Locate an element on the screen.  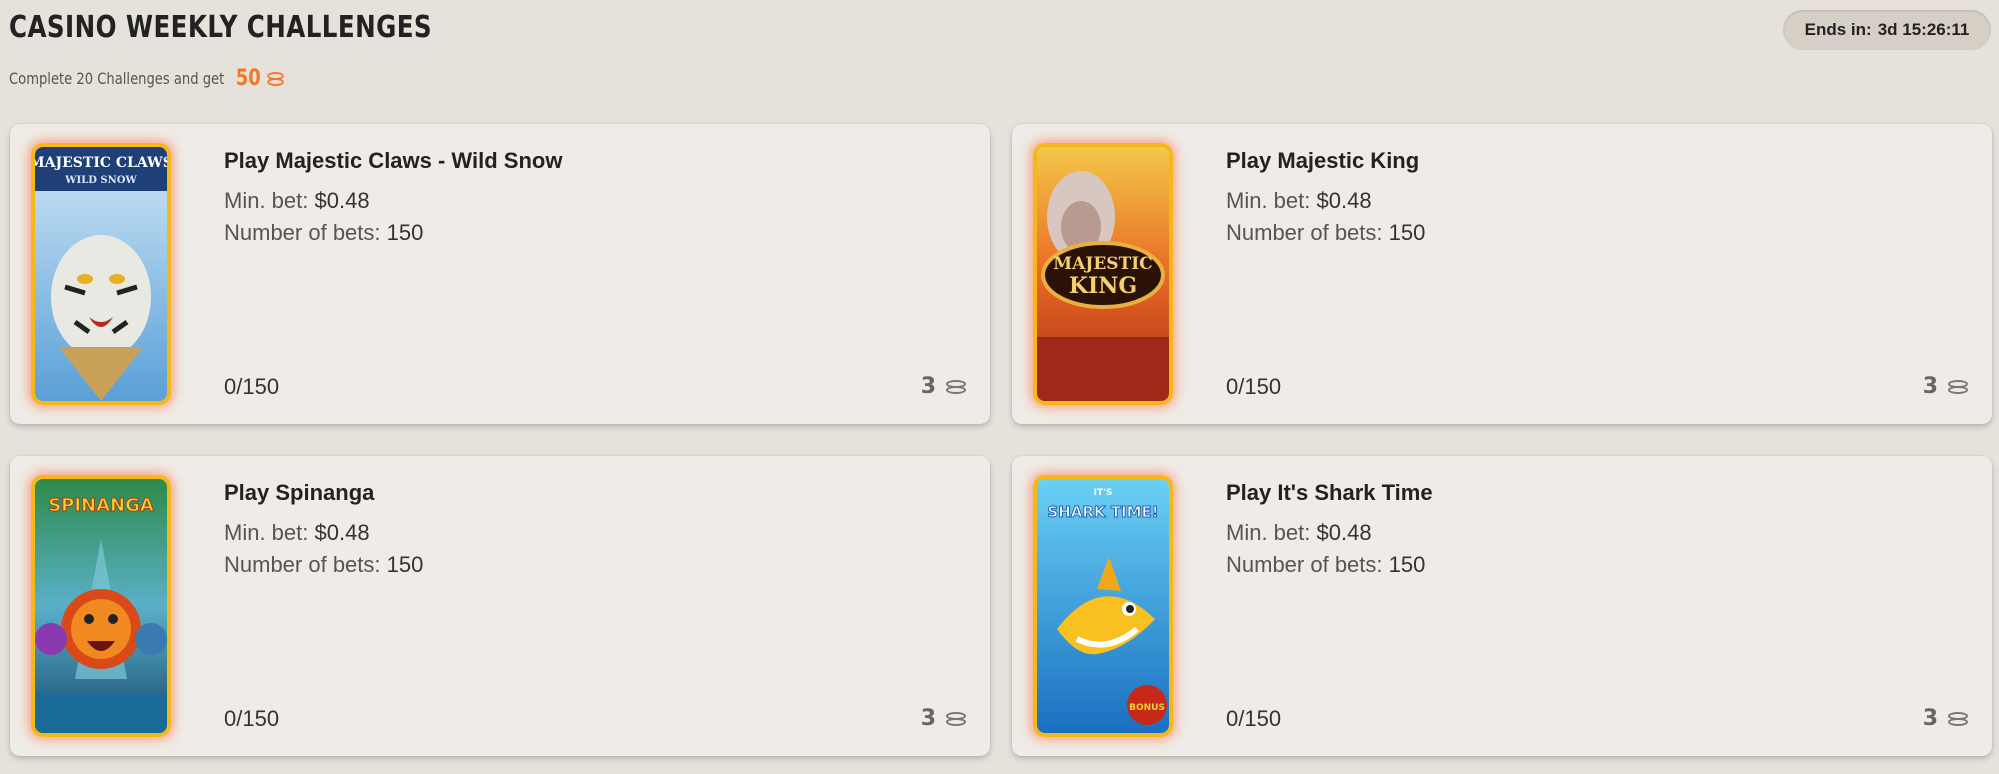
countdown-value: 3d 15:26:11 is located at coordinates (1923, 29).